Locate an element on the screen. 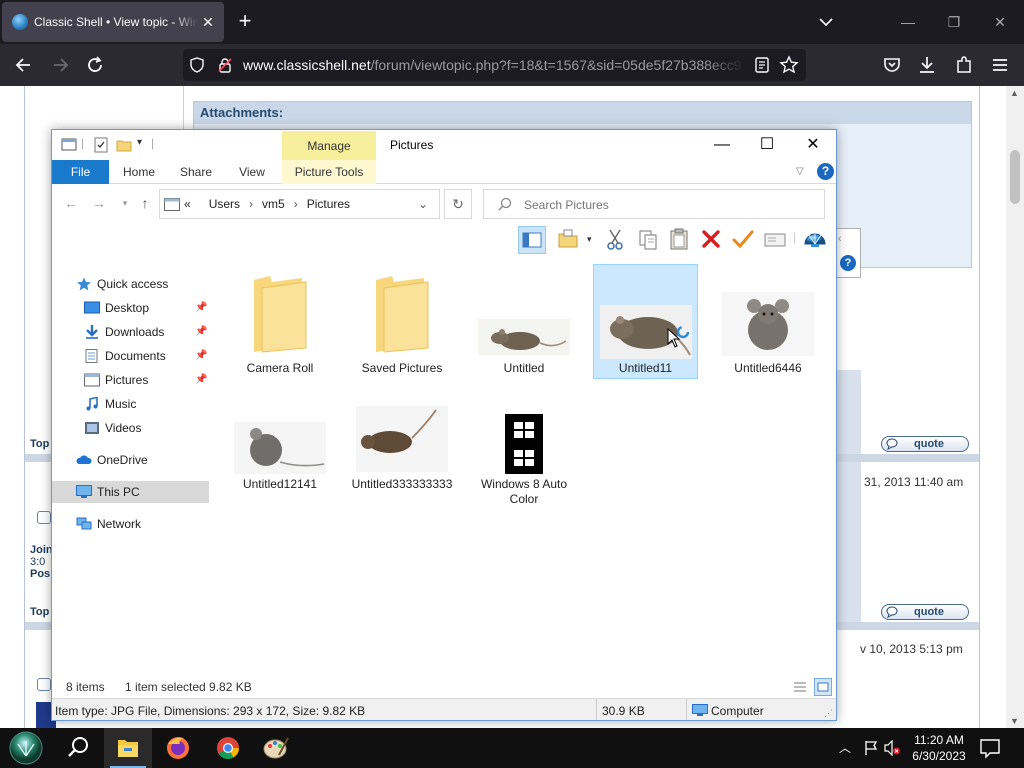 This screenshot has height=768, width=1024. sidebar-item-downloads: Downloads 📌 is located at coordinates (132, 332).